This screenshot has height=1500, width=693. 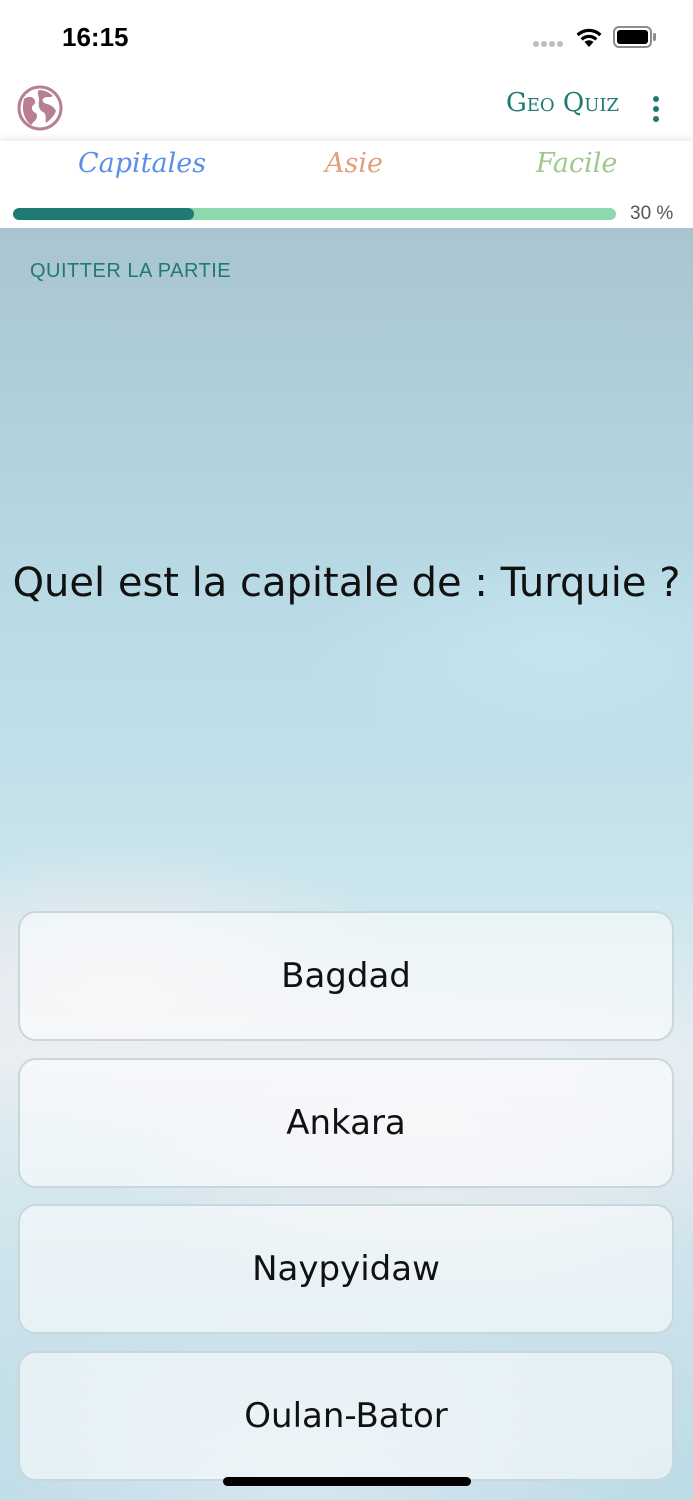 I want to click on progress-fill, so click(x=103, y=214).